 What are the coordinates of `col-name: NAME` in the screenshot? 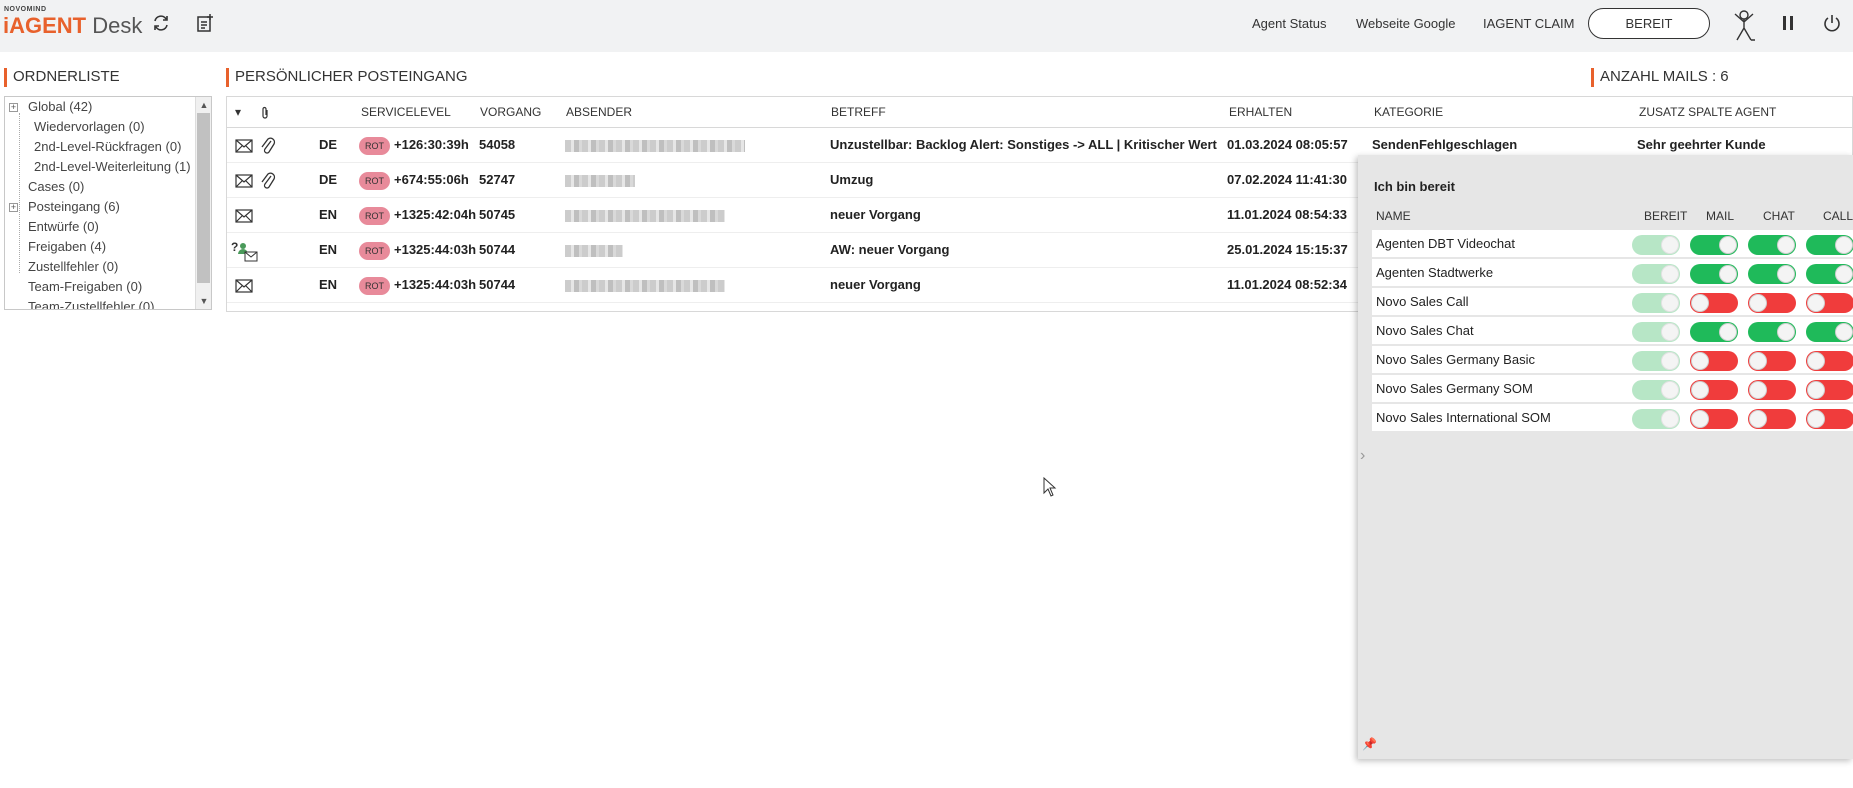 It's located at (1393, 216).